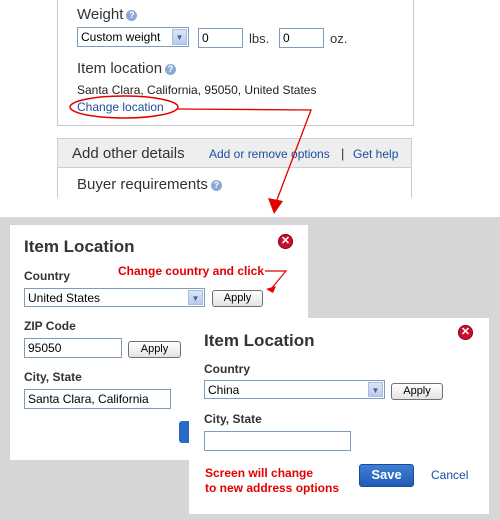 The height and width of the screenshot is (520, 500). I want to click on arrow-down-icon, so click(275, 206).